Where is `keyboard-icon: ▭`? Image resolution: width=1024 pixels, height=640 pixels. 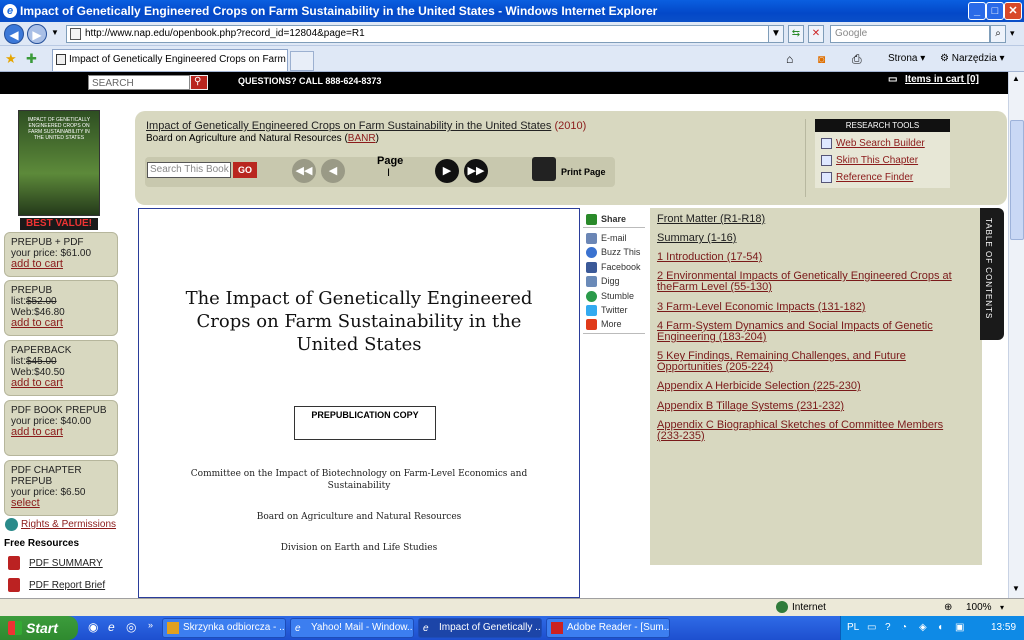
keyboard-icon: ▭ is located at coordinates (871, 628).